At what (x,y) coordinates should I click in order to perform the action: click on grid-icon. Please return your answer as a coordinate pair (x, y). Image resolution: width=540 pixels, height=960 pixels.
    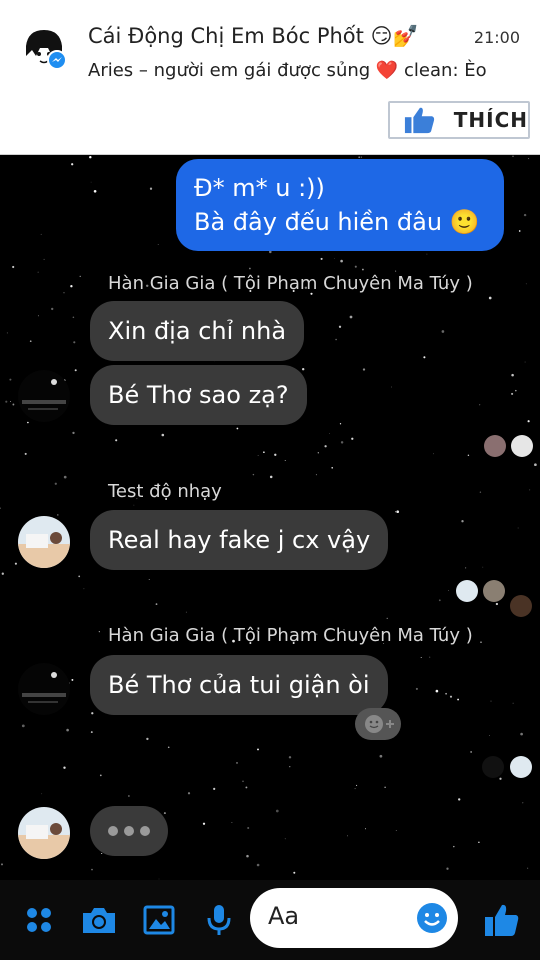
    Looking at the image, I should click on (39, 920).